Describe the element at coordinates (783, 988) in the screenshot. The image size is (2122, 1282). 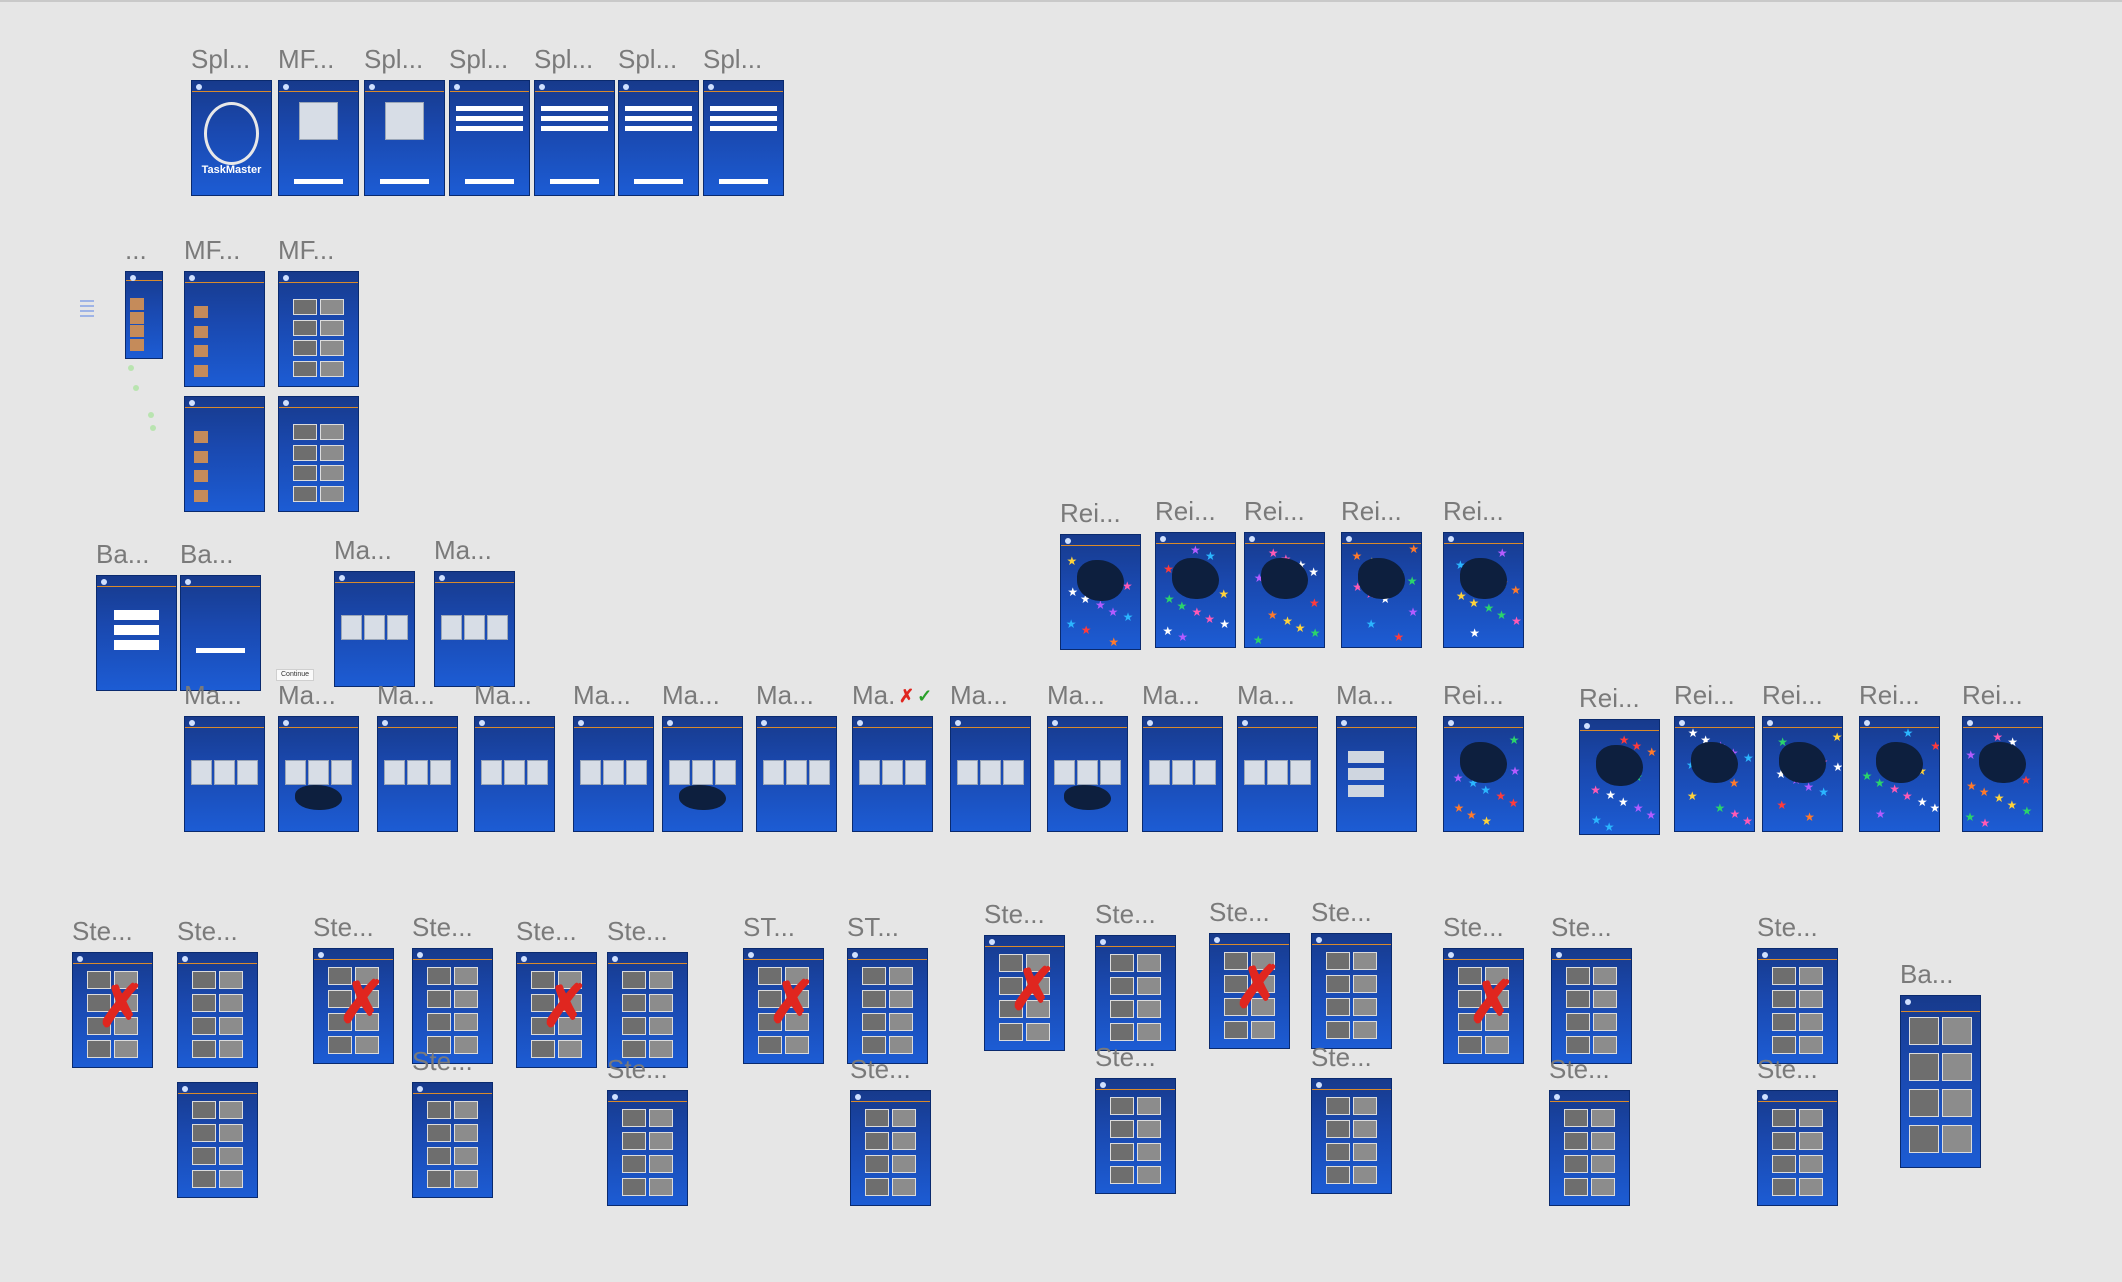
I see `artboard-frame: ST... ✗` at that location.